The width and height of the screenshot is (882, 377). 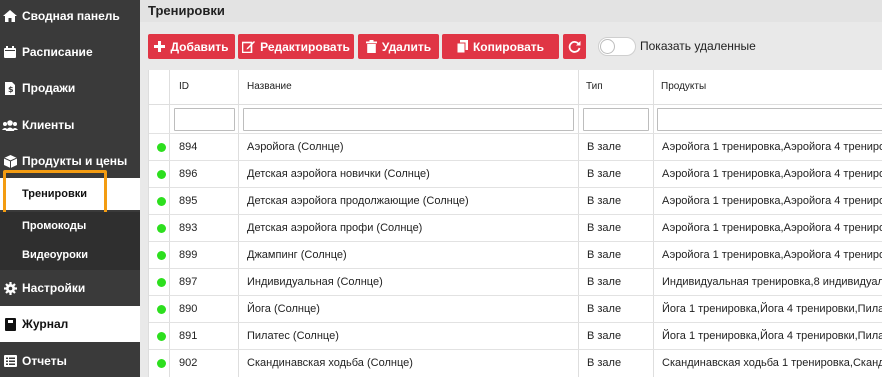 What do you see at coordinates (186, 10) in the screenshot?
I see `page-title: Тренировки` at bounding box center [186, 10].